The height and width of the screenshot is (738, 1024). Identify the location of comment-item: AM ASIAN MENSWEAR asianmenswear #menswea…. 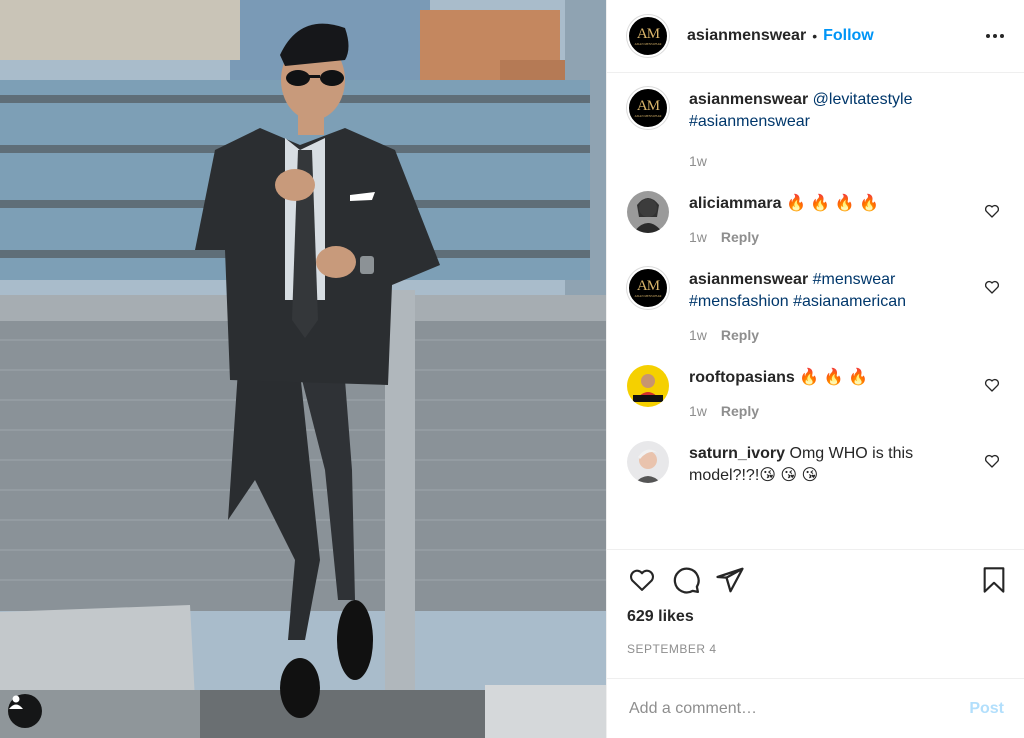
(816, 305).